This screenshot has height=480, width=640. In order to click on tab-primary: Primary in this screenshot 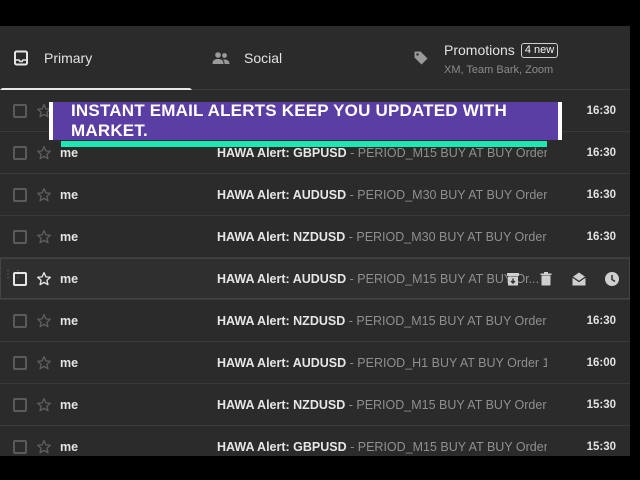, I will do `click(96, 58)`.